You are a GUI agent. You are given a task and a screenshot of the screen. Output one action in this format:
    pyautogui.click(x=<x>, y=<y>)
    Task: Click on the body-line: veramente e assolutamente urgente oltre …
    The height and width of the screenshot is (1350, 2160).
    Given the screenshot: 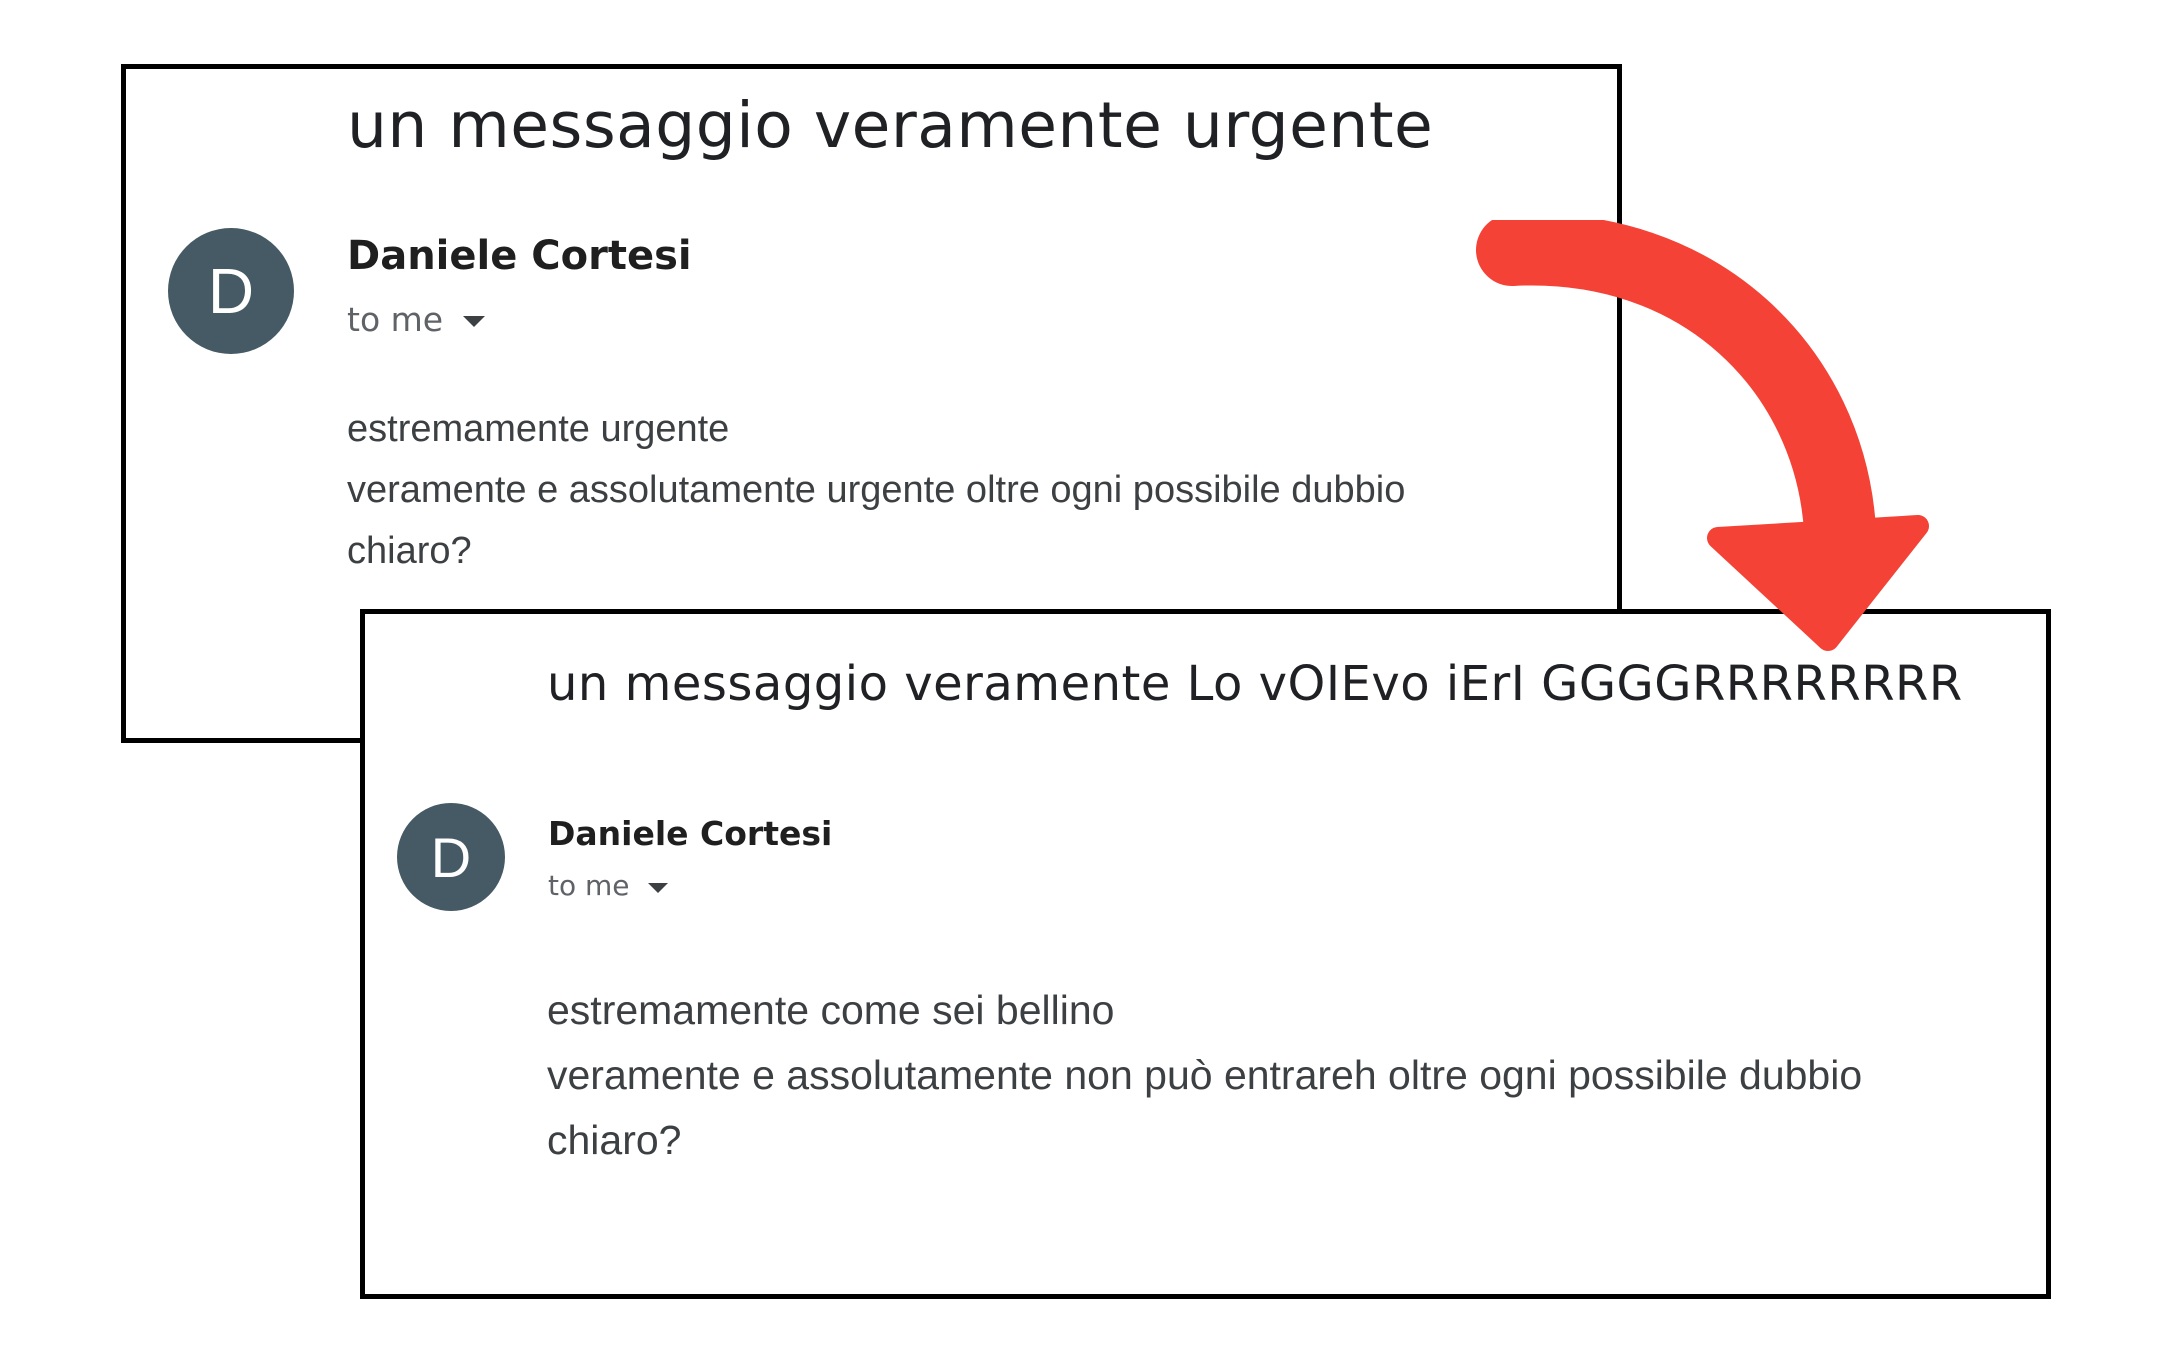 What is the action you would take?
    pyautogui.click(x=876, y=490)
    